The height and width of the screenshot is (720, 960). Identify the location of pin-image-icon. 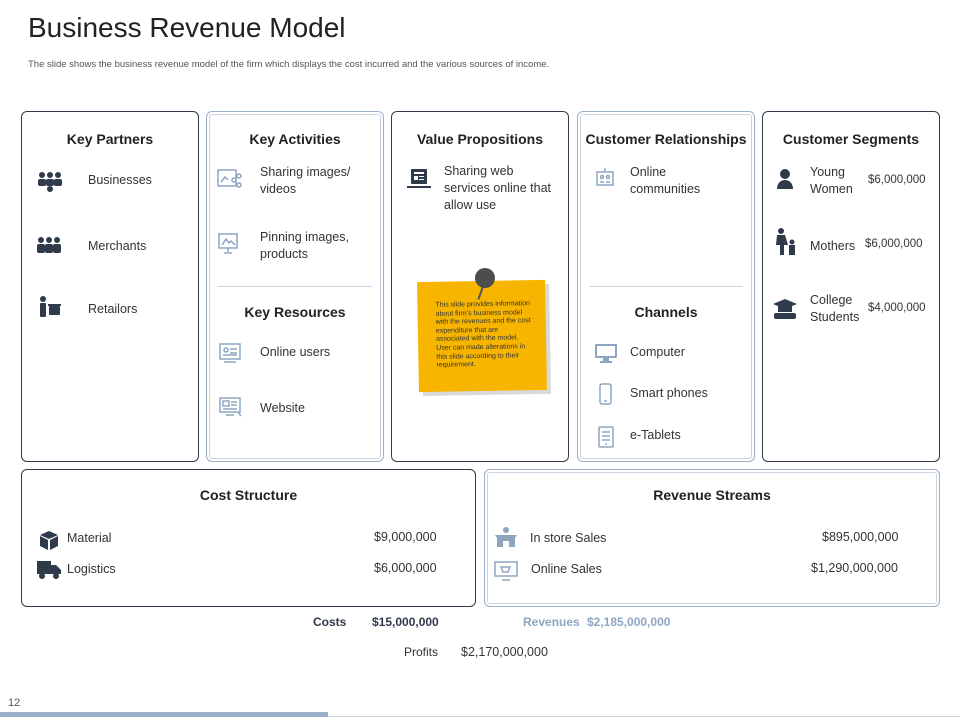
(228, 243).